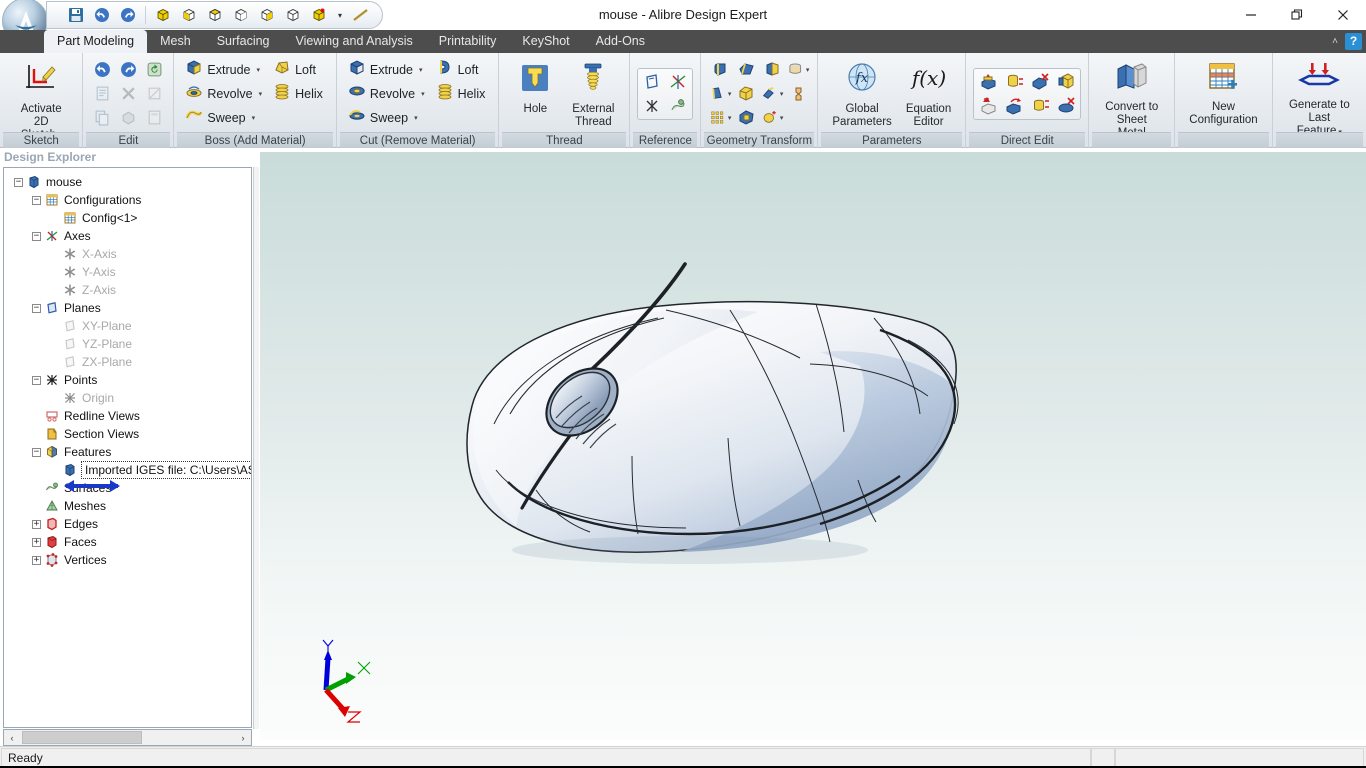 The width and height of the screenshot is (1366, 768). Describe the element at coordinates (462, 93) in the screenshot. I see `helix-cut-button: Helix` at that location.